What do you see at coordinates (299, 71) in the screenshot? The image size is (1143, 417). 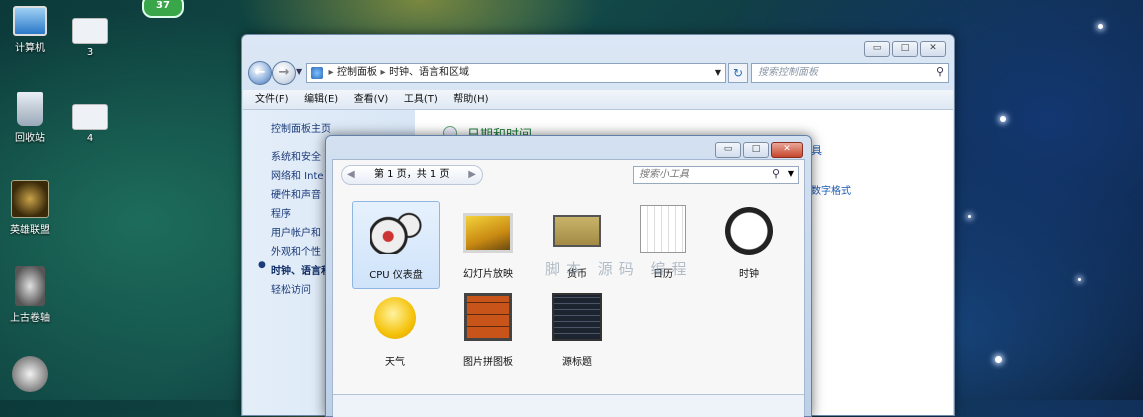 I see `history-dropdown-icon: ▼` at bounding box center [299, 71].